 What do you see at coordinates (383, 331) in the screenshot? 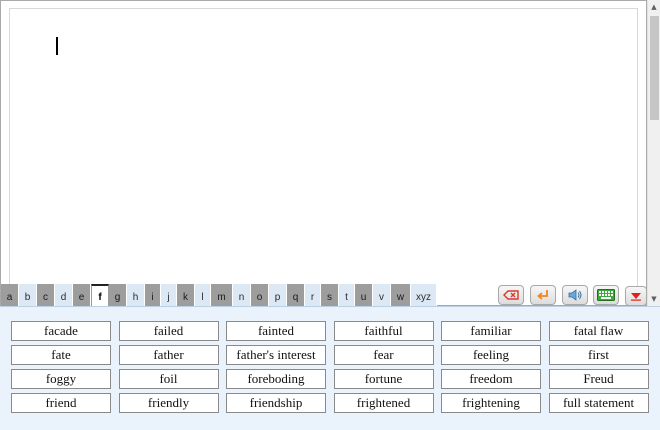
I see `word-button: faithful` at bounding box center [383, 331].